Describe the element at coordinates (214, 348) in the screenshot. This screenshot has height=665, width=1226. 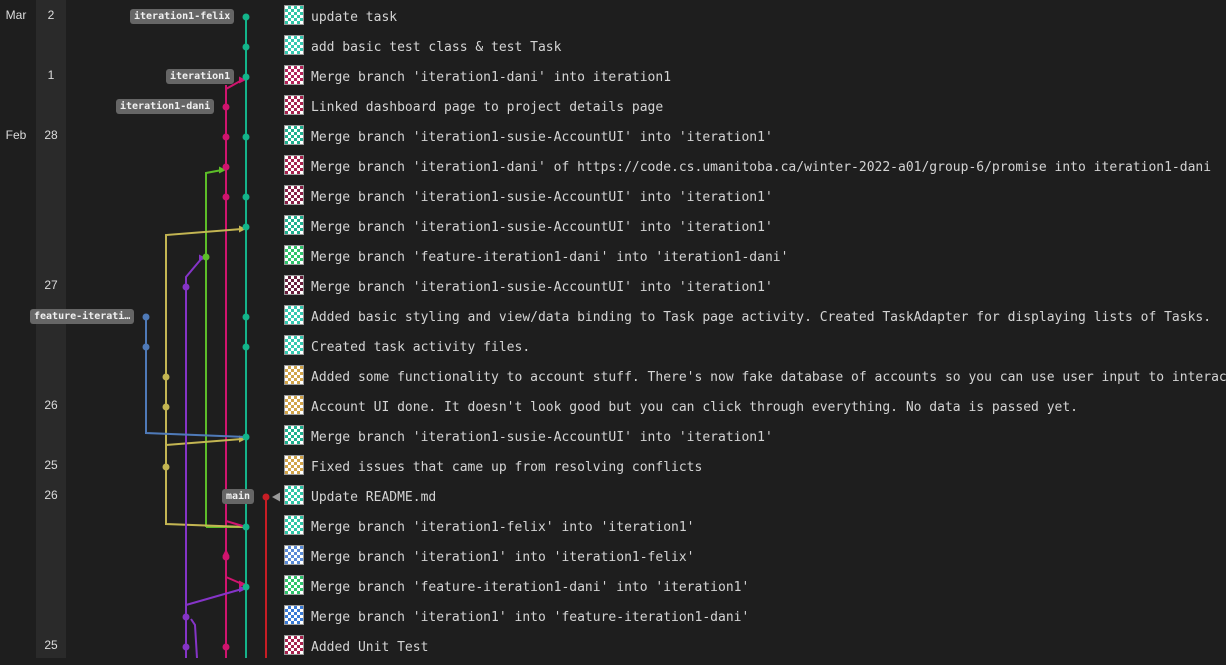
I see `lane-green` at that location.